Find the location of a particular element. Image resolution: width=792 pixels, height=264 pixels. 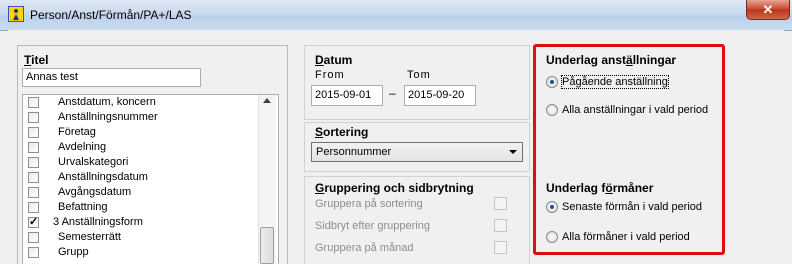

chevron-down-icon is located at coordinates (513, 152).